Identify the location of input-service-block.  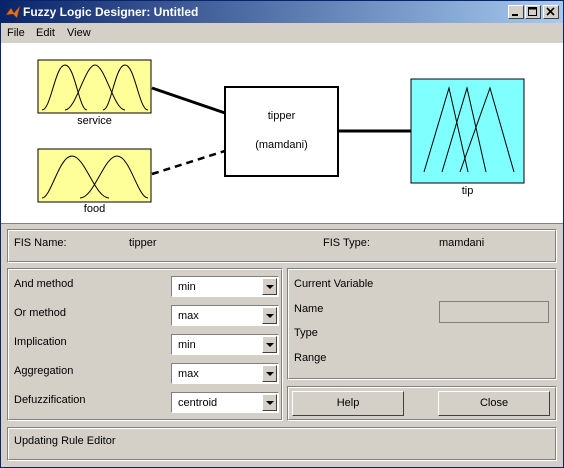
(94, 86).